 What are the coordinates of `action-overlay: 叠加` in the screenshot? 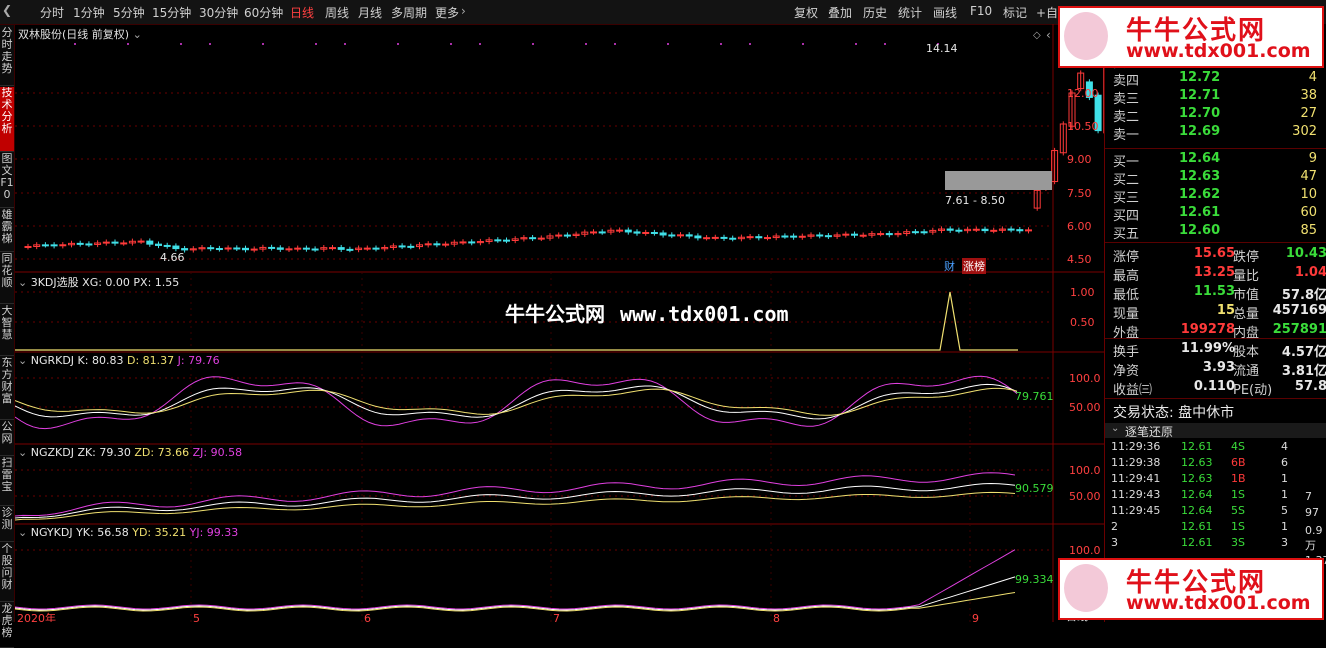 It's located at (840, 12).